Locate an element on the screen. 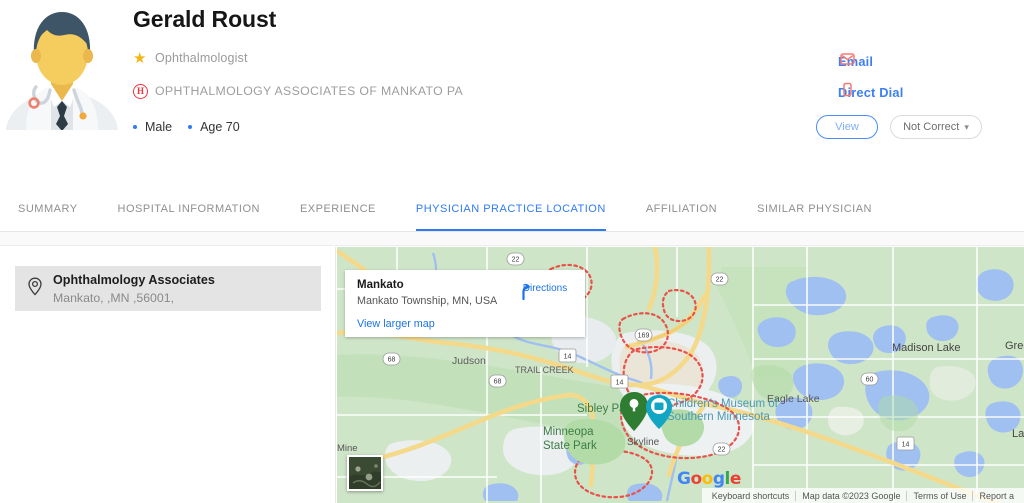 The image size is (1024, 503). keyboard-shortcuts-link: Keyboard shortcuts is located at coordinates (751, 496).